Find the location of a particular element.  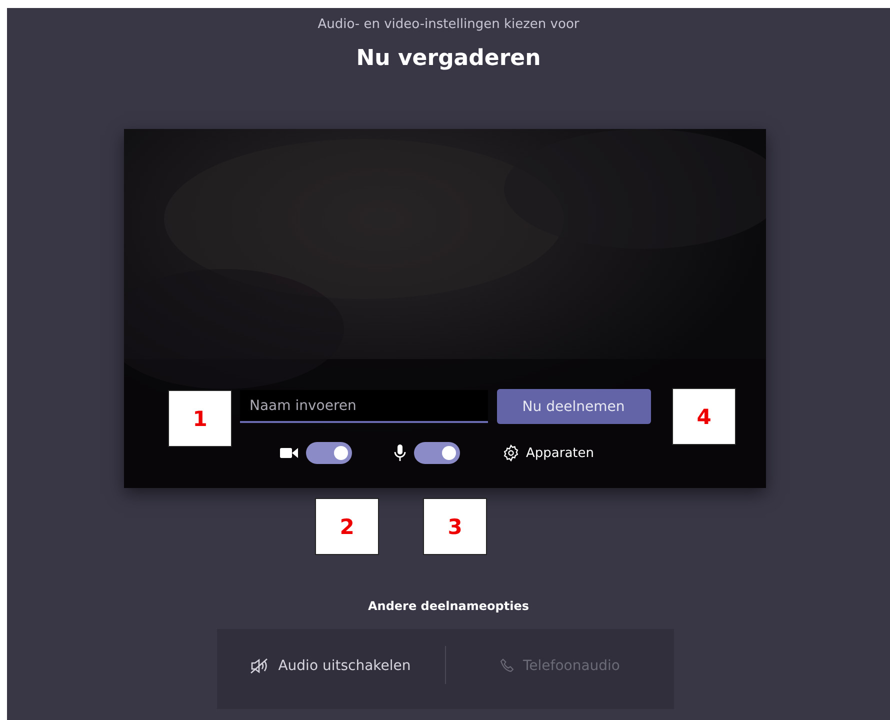

join-button: Nu deelnemen is located at coordinates (573, 406).